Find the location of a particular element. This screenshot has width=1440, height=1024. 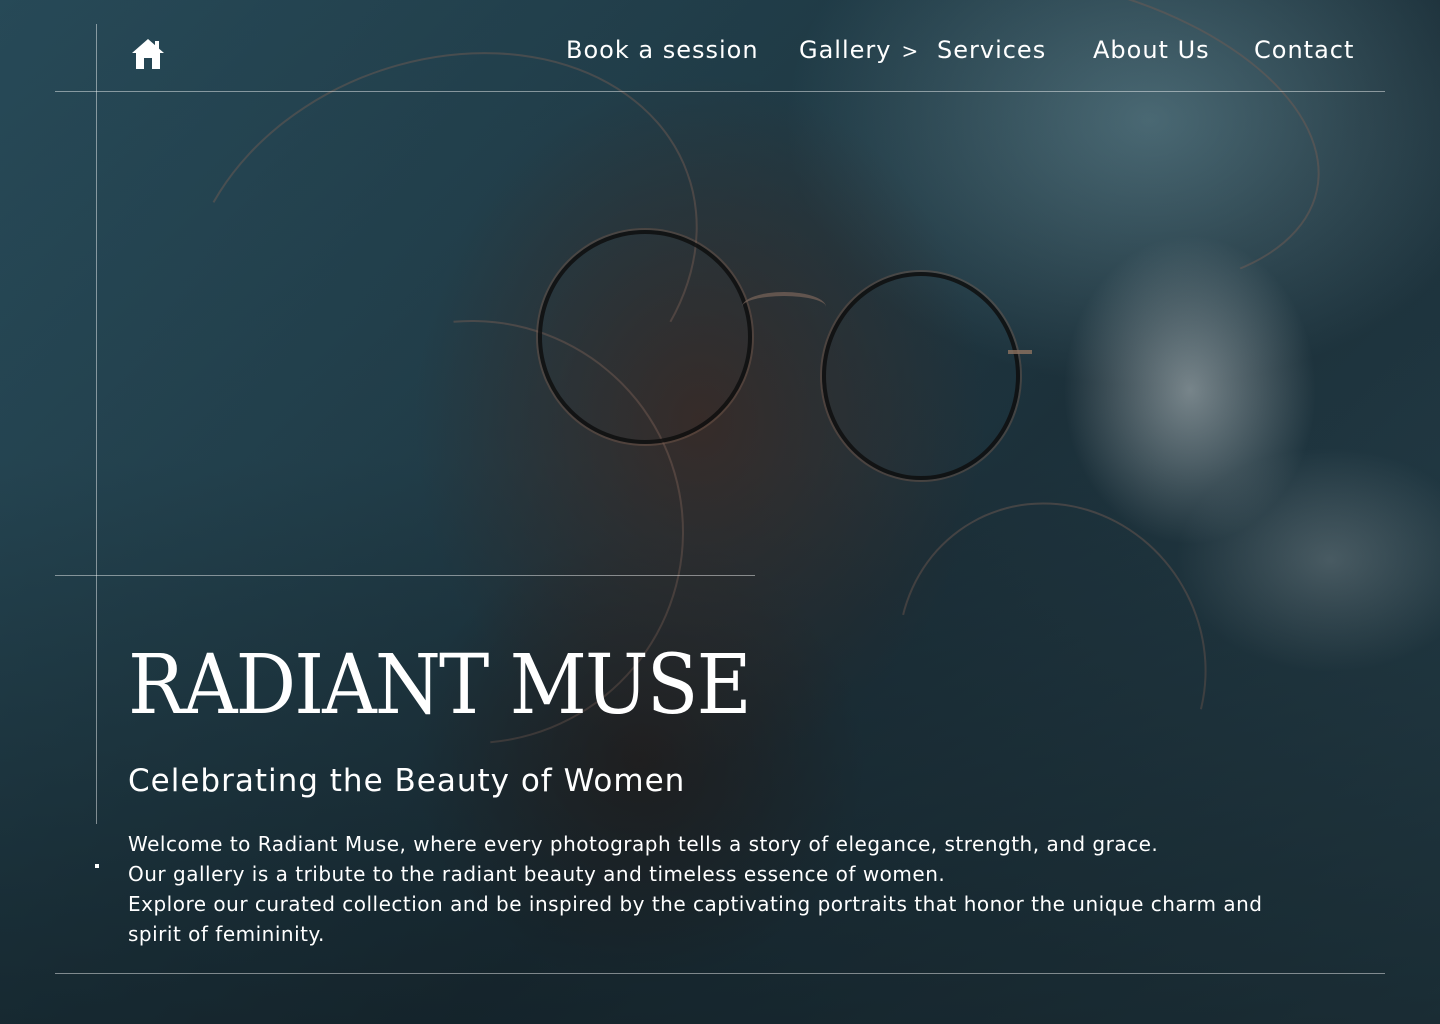

vertical-divider is located at coordinates (96, 424).